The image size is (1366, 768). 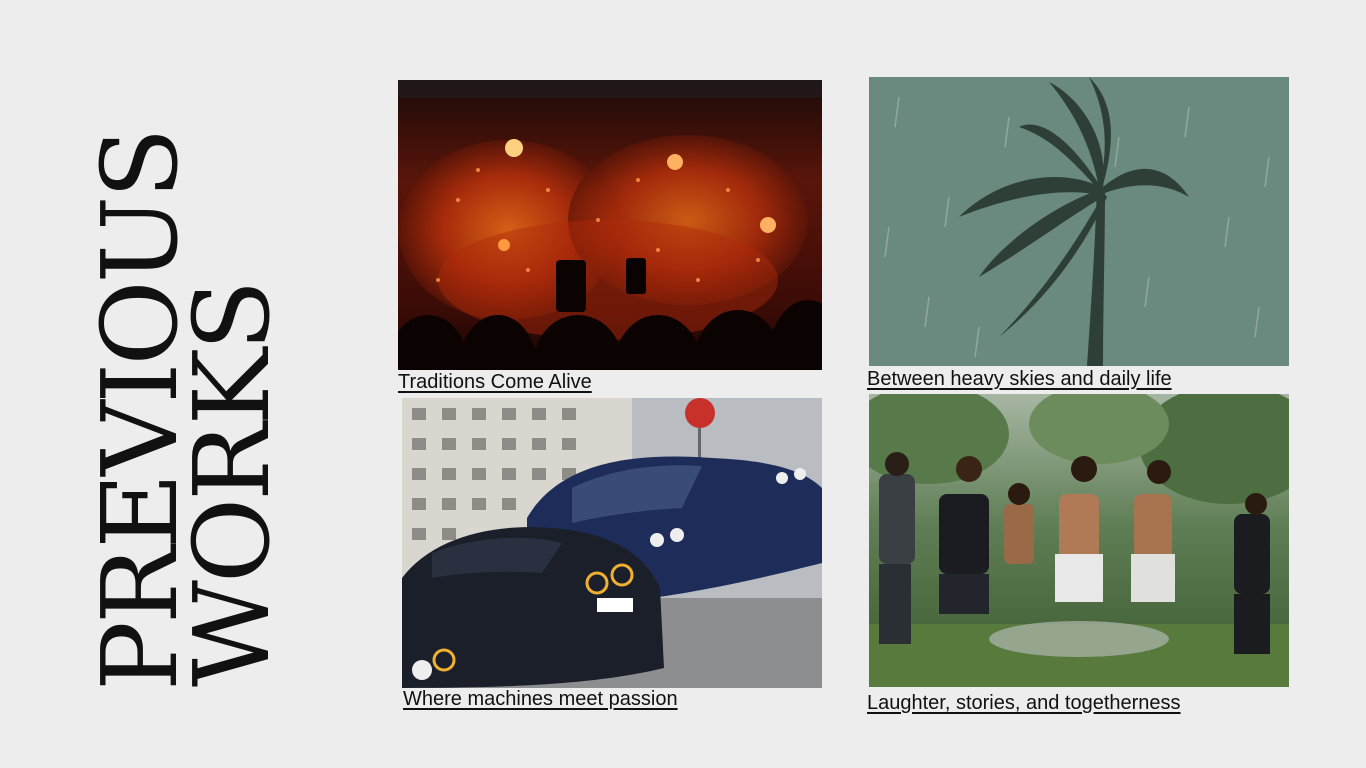 I want to click on work-image-muscle-cars, so click(x=612, y=543).